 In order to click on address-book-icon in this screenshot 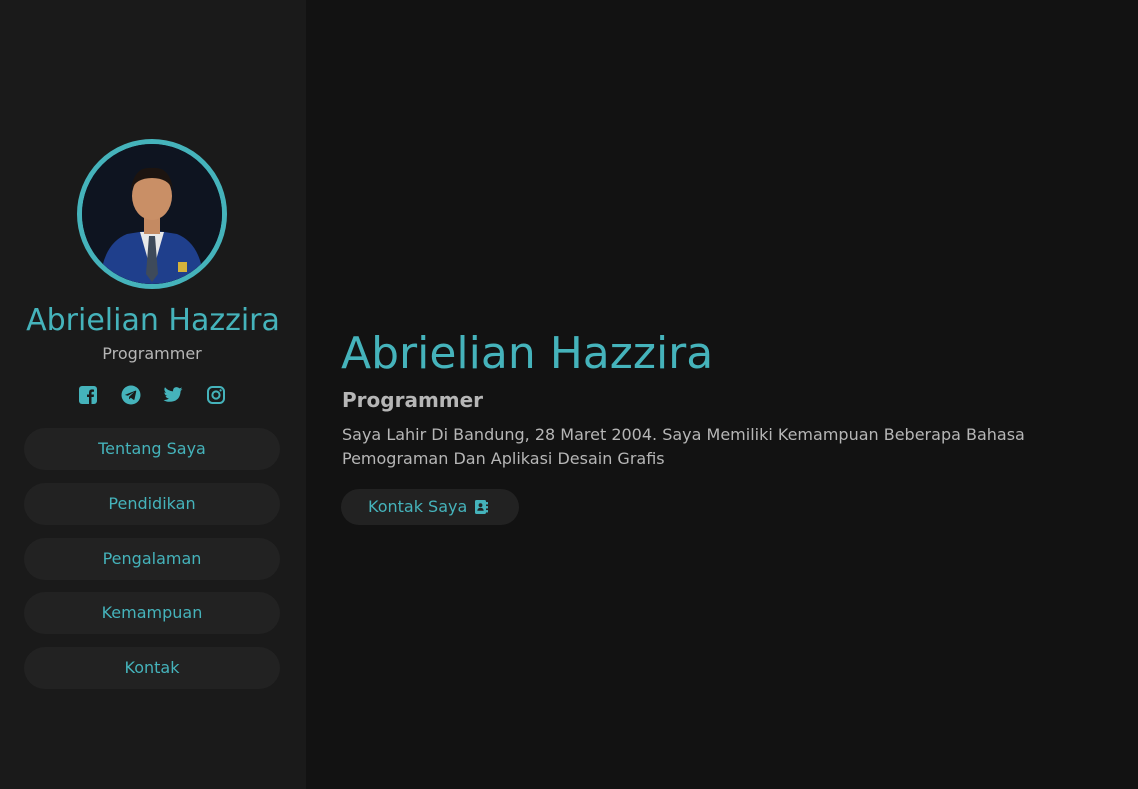, I will do `click(481, 507)`.